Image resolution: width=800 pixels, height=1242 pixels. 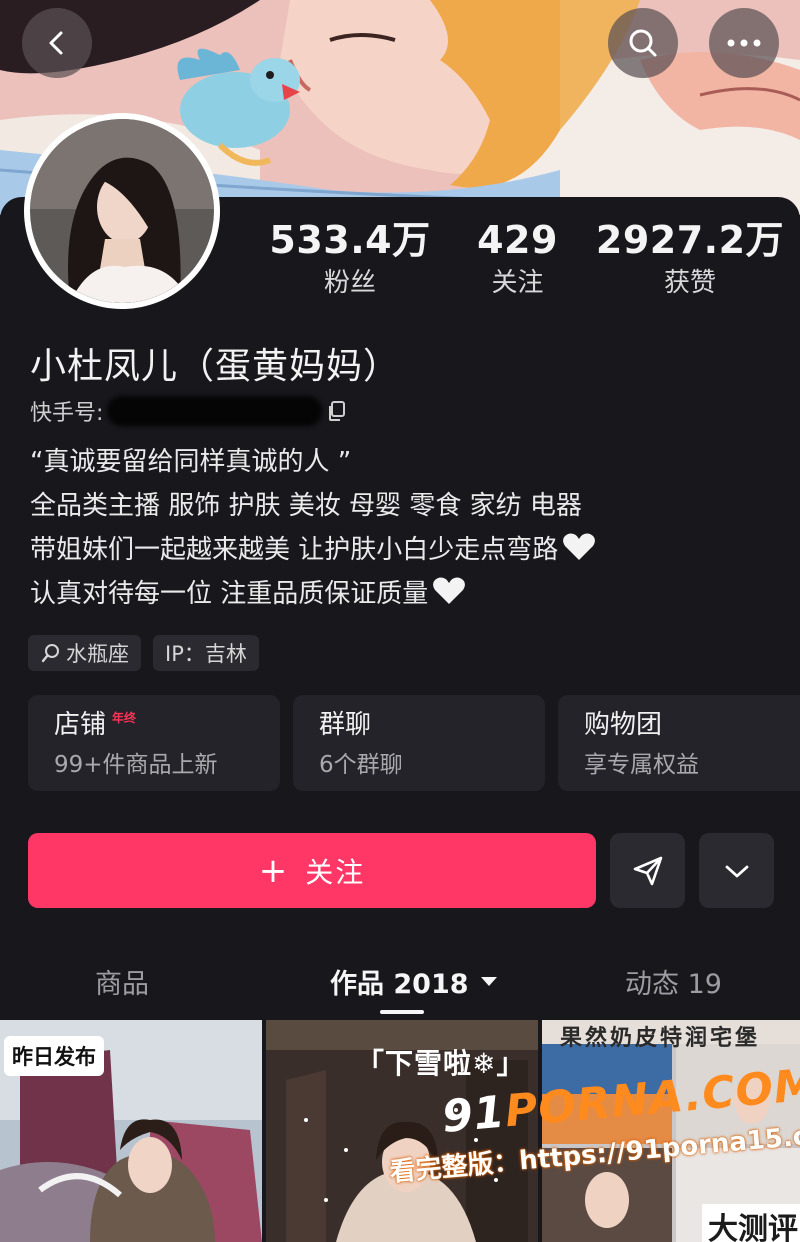 I want to click on tab-works-label: 作品 2018, so click(x=399, y=984).